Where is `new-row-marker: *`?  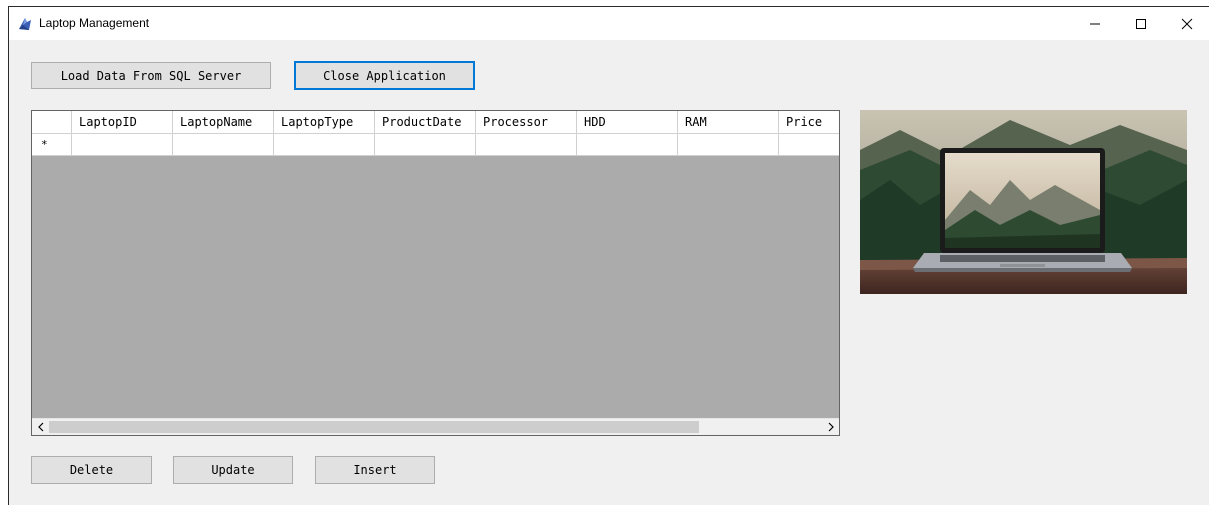 new-row-marker: * is located at coordinates (52, 145).